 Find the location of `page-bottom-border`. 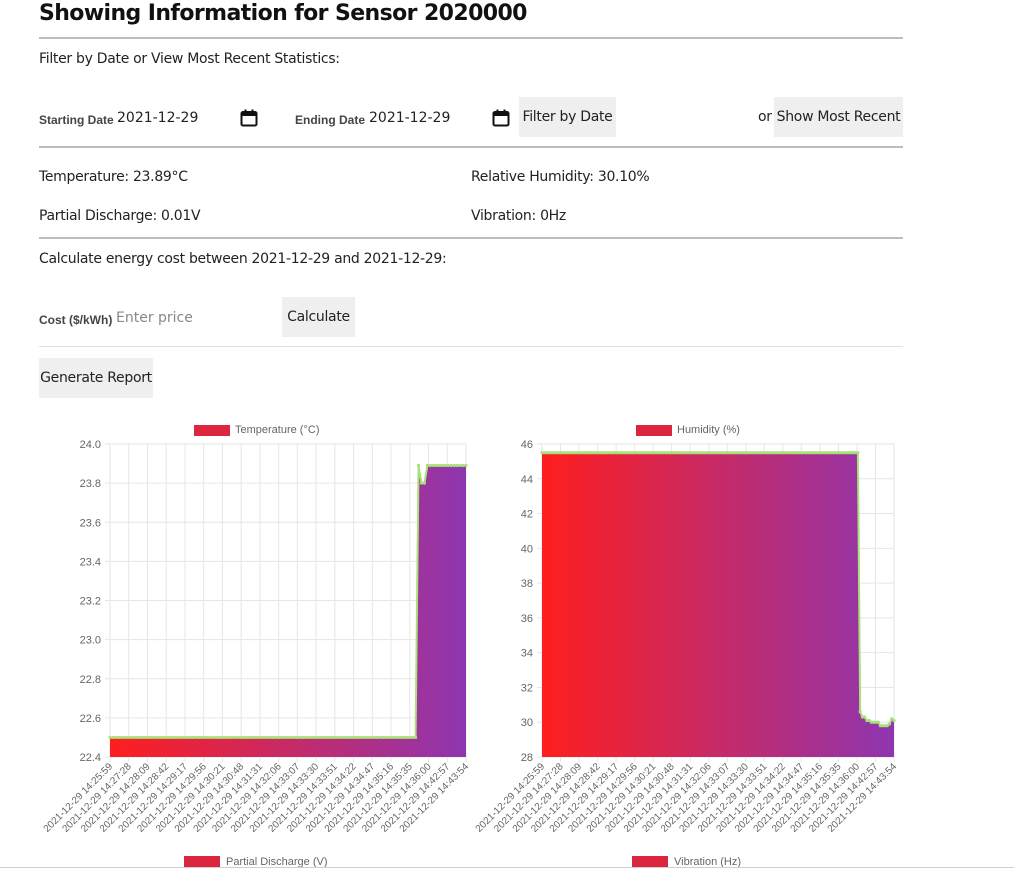

page-bottom-border is located at coordinates (507, 867).